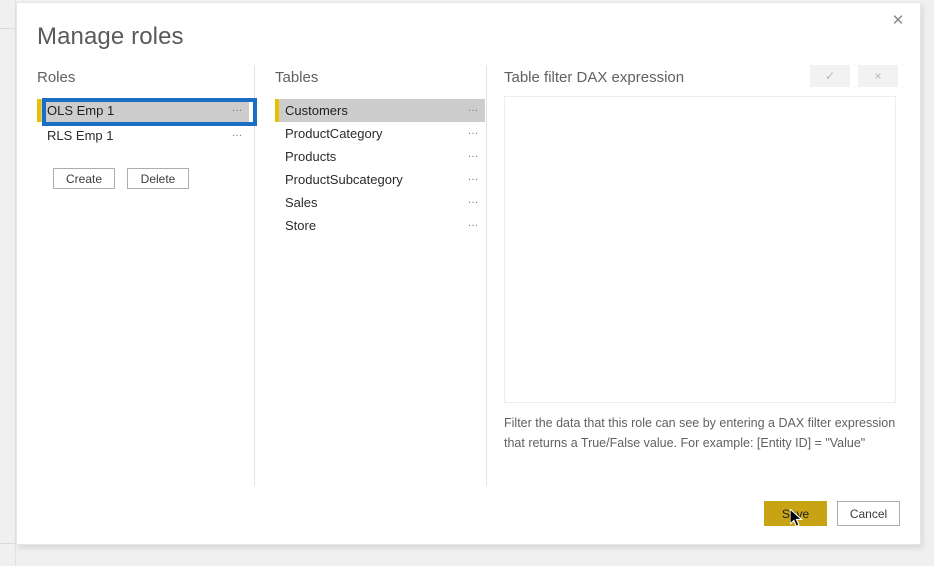  I want to click on roles-list-item-label: OLS Emp 1, so click(81, 110).